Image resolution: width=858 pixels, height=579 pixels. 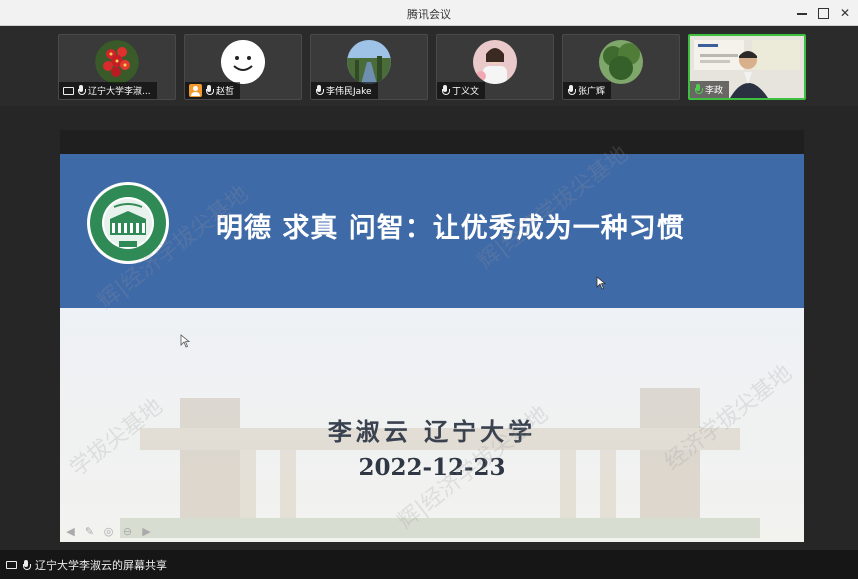 I want to click on participant-name: 赵哲, so click(x=225, y=92).